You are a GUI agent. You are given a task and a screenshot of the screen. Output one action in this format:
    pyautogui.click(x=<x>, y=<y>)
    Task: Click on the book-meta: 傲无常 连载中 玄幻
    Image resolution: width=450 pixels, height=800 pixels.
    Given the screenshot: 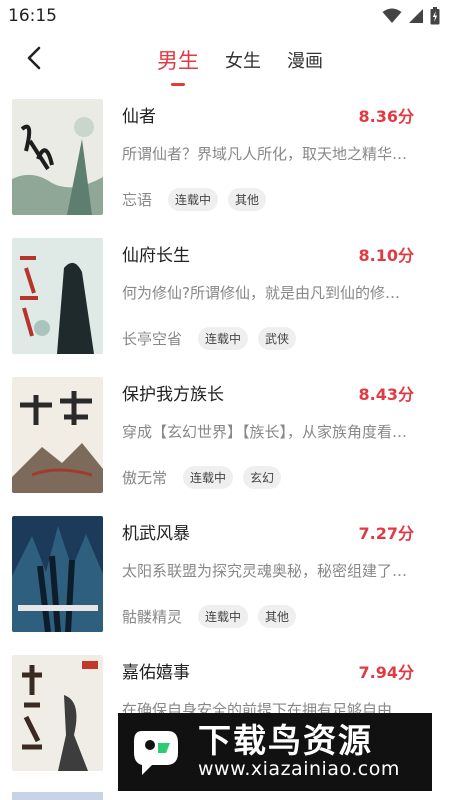 What is the action you would take?
    pyautogui.click(x=202, y=477)
    